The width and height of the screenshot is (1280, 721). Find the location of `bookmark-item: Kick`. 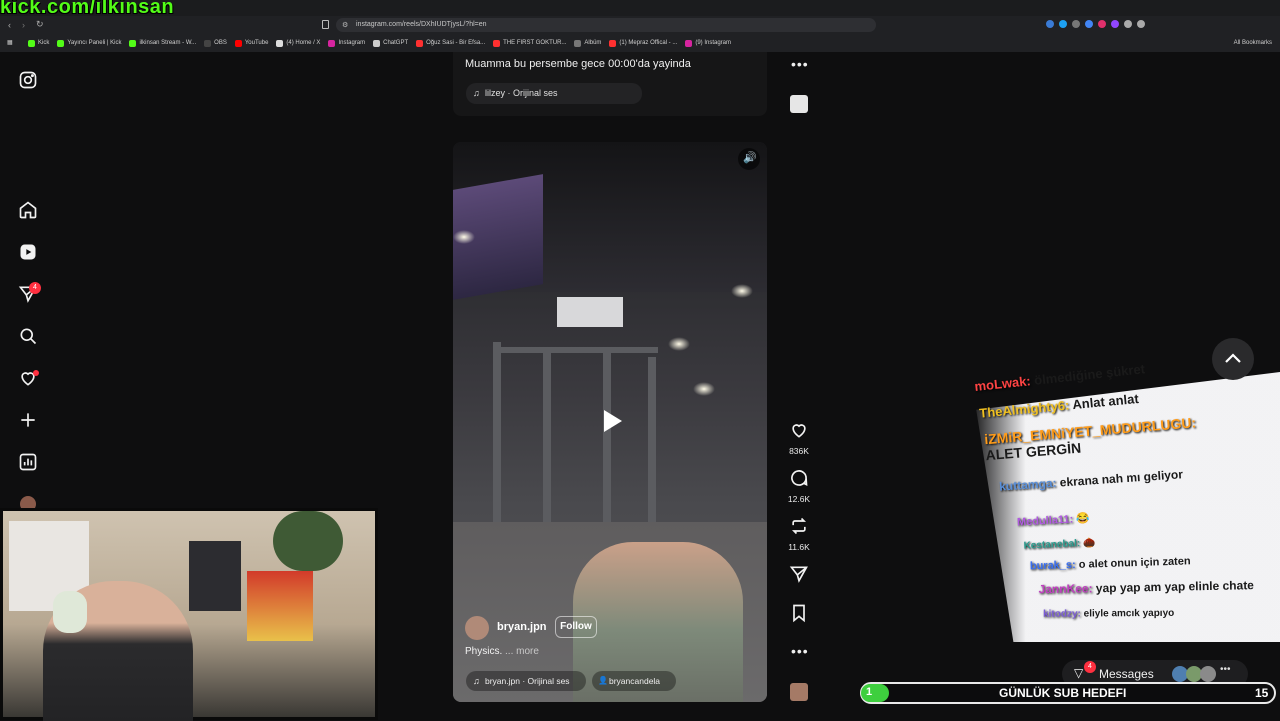

bookmark-item: Kick is located at coordinates (38, 43).